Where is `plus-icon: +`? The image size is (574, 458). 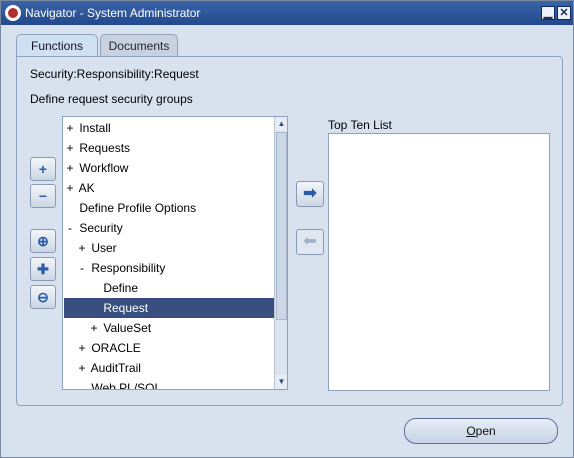
plus-icon: + is located at coordinates (43, 169).